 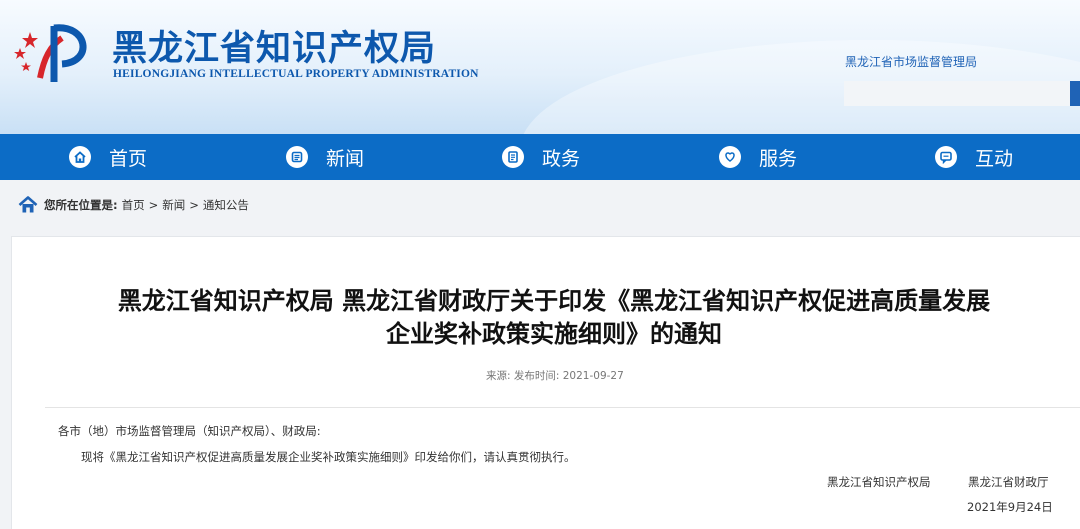 What do you see at coordinates (758, 157) in the screenshot?
I see `nav-item-services: 服务` at bounding box center [758, 157].